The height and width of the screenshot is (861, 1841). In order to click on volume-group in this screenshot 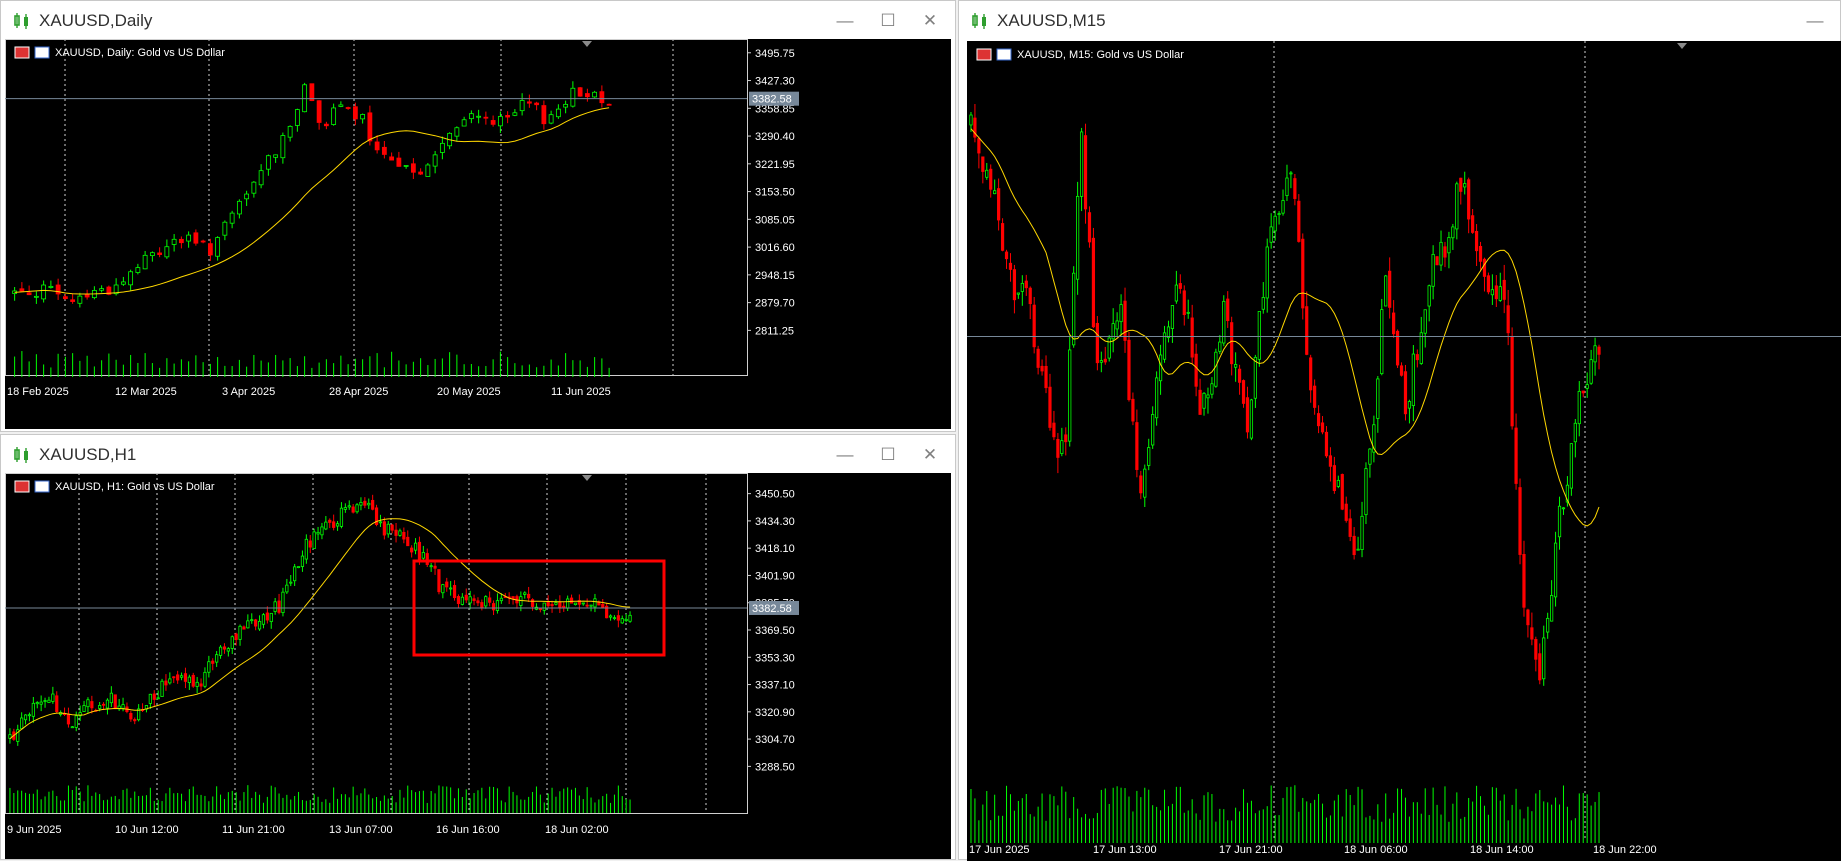, I will do `click(320, 799)`.